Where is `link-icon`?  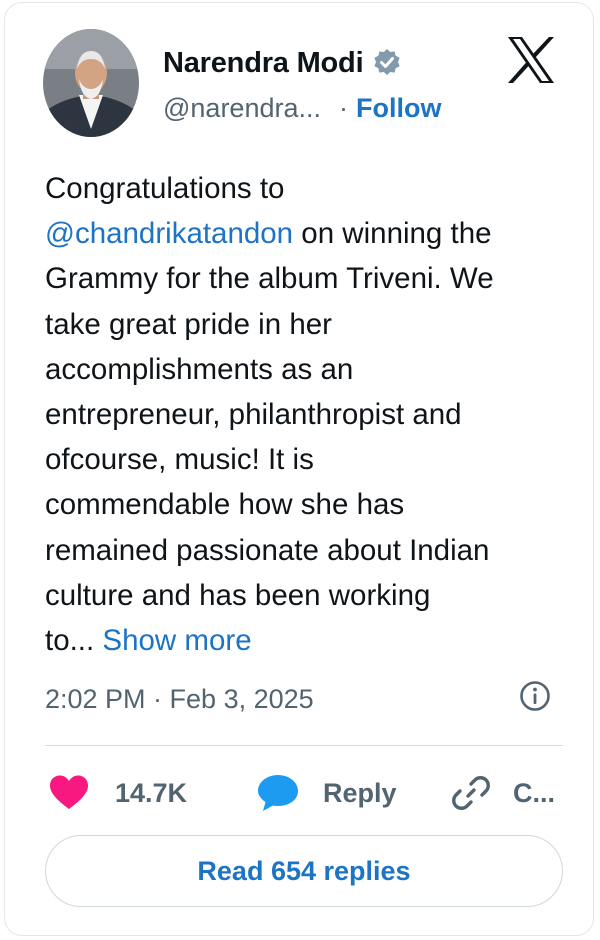 link-icon is located at coordinates (471, 793).